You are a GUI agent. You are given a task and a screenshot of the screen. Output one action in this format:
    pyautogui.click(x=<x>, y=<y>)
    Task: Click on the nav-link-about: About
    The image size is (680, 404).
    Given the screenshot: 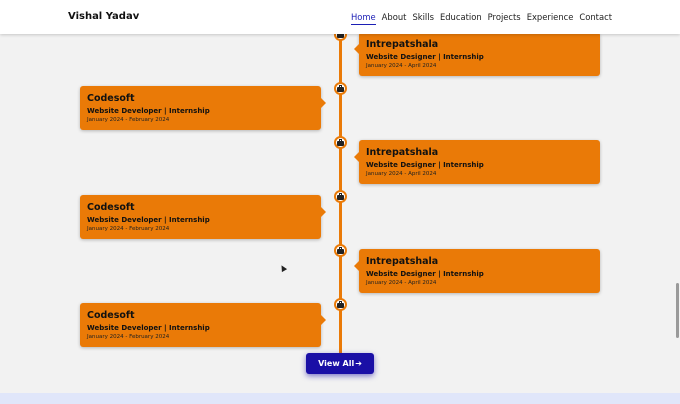 What is the action you would take?
    pyautogui.click(x=394, y=18)
    